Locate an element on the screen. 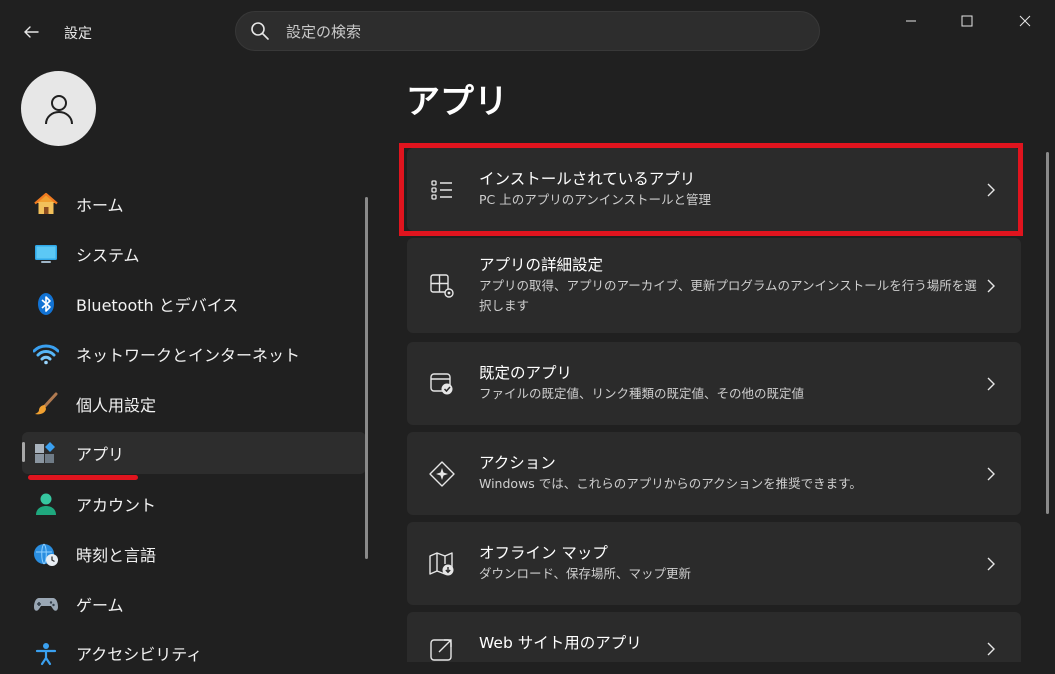  sparkle-icon is located at coordinates (442, 474).